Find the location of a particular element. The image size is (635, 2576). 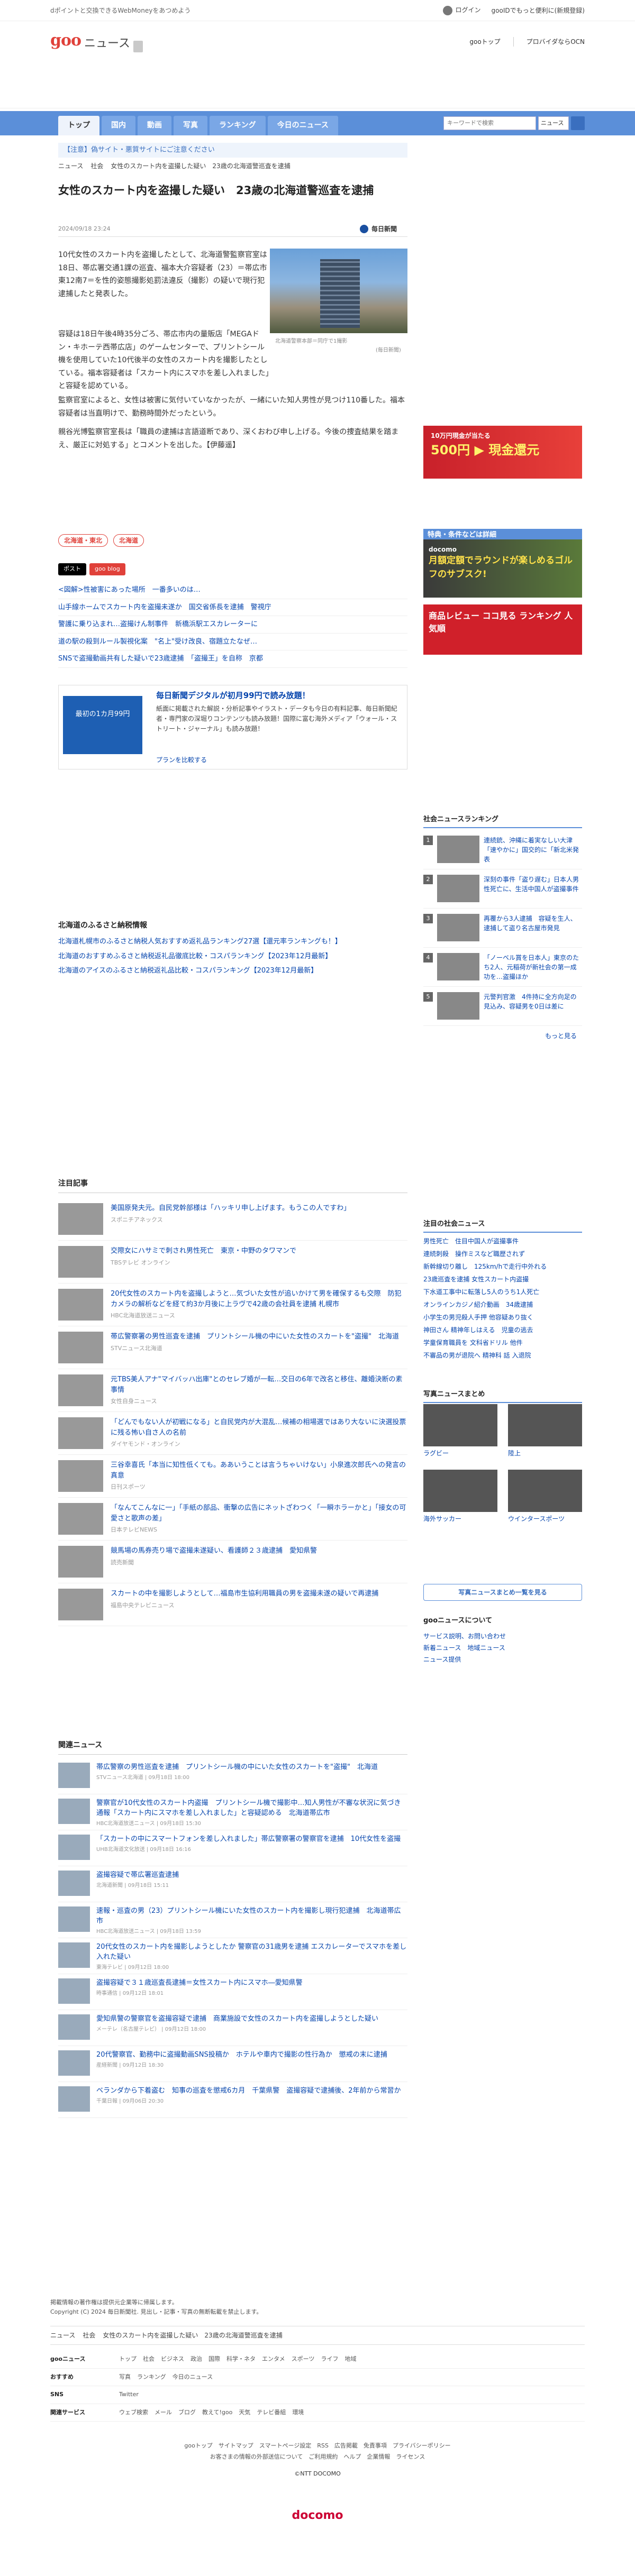

list-item: オンラインカジノ紹介動画 34歳逮捕 is located at coordinates (502, 1304).